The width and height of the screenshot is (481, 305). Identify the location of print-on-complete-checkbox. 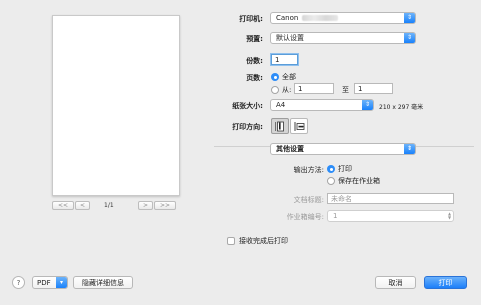
(231, 241).